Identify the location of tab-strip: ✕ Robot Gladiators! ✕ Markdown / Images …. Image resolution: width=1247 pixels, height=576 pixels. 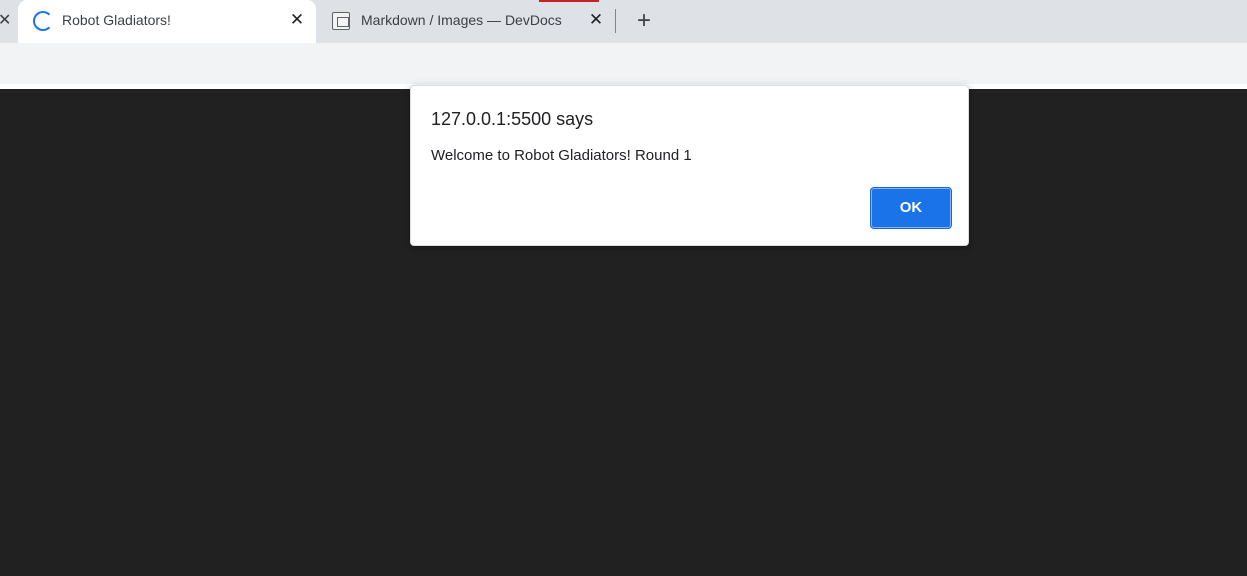
(623, 21).